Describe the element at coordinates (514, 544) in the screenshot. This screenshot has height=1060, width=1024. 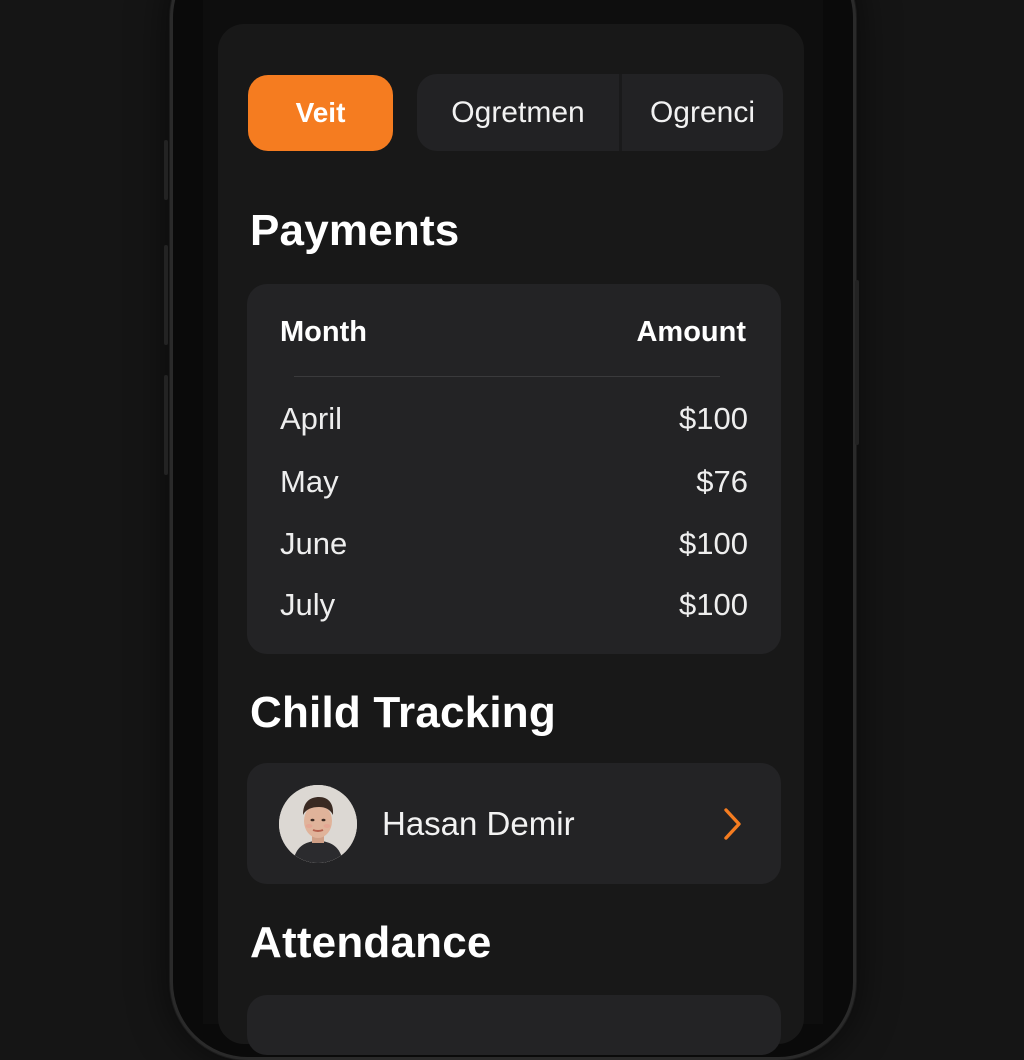
I see `table-row: June $100` at that location.